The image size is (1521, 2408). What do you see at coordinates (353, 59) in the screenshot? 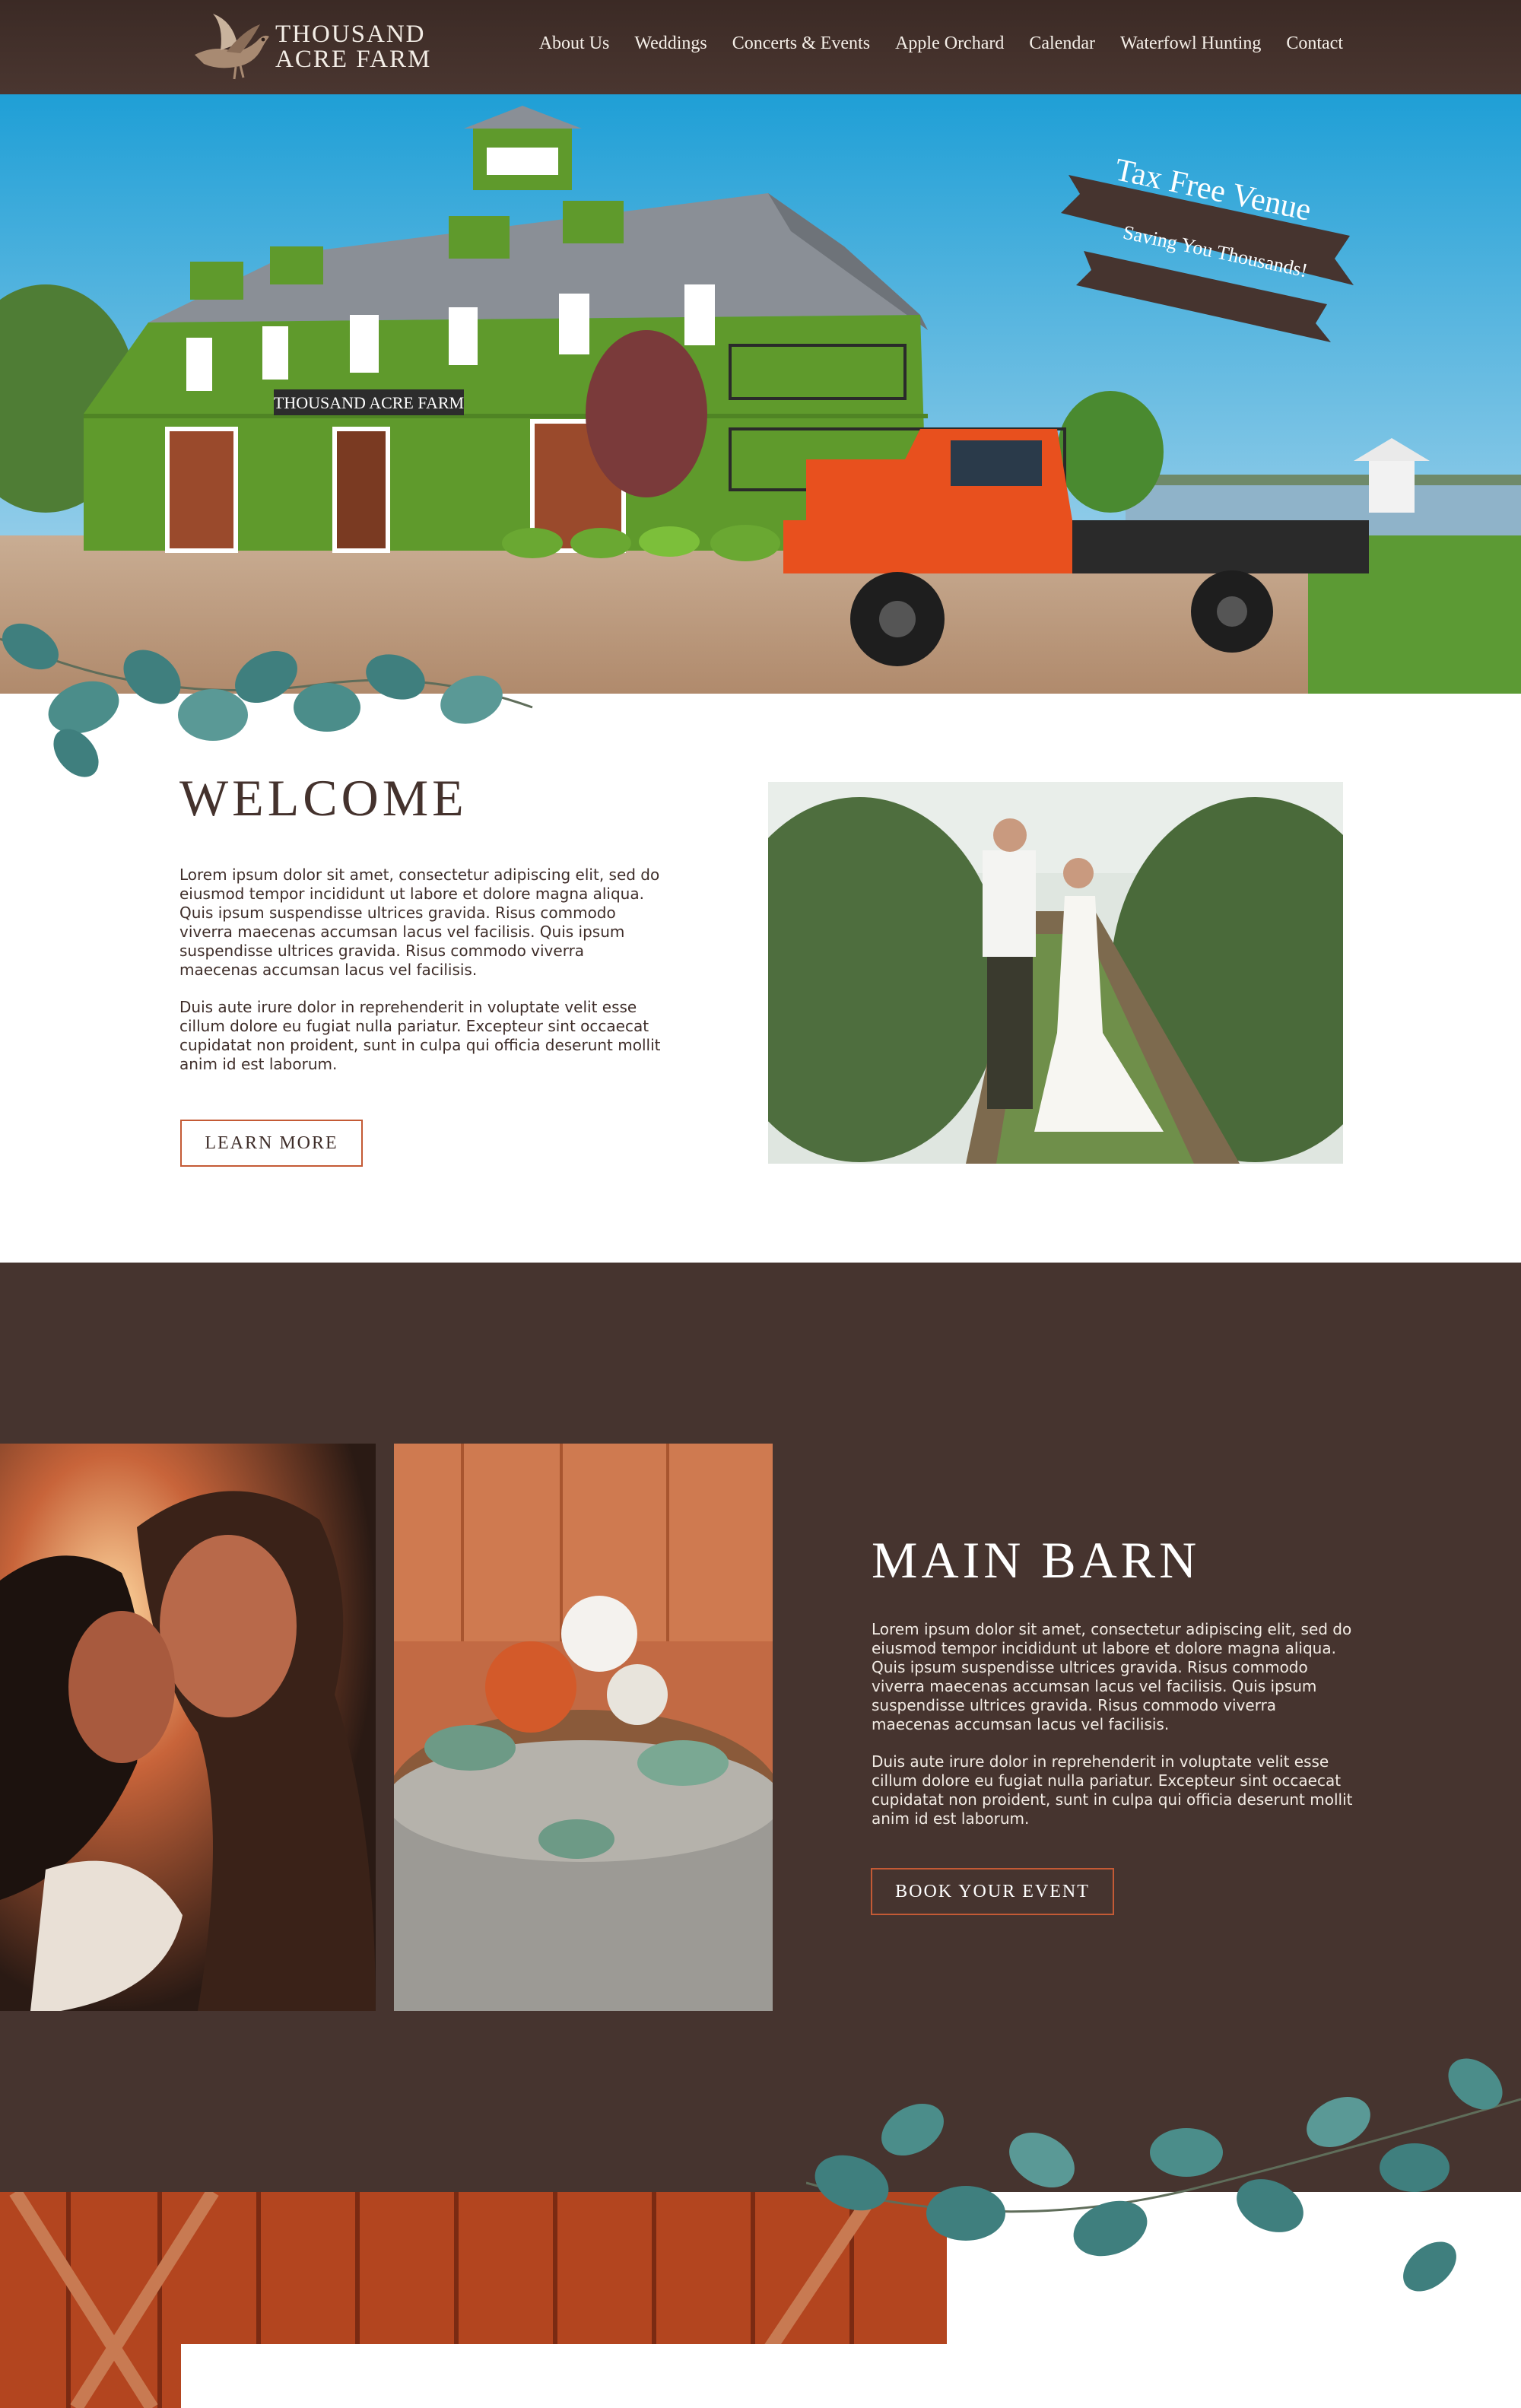
I see `logo-line-2: ACRE FARM` at bounding box center [353, 59].